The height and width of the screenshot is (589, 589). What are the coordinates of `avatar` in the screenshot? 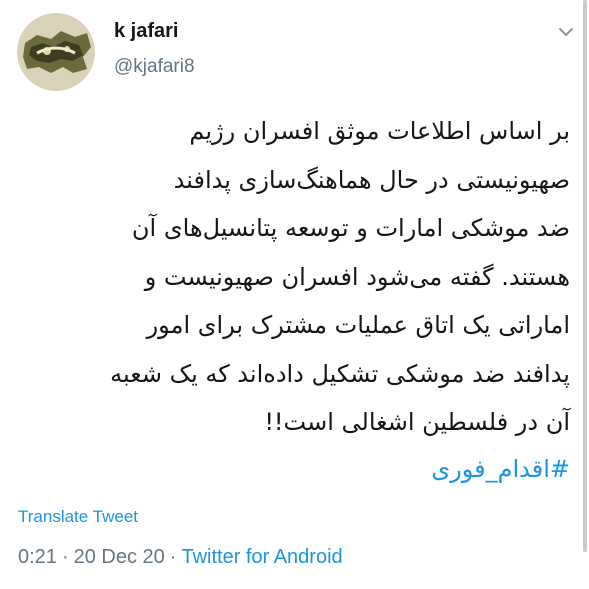 It's located at (56, 52).